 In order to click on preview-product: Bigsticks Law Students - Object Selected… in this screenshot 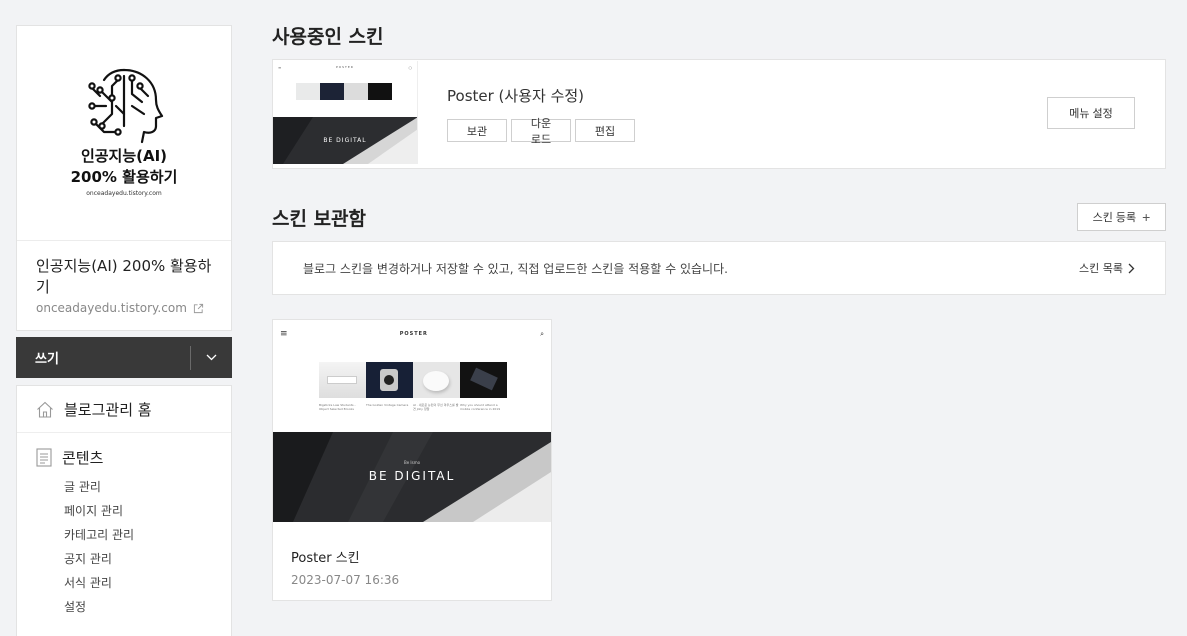, I will do `click(342, 386)`.